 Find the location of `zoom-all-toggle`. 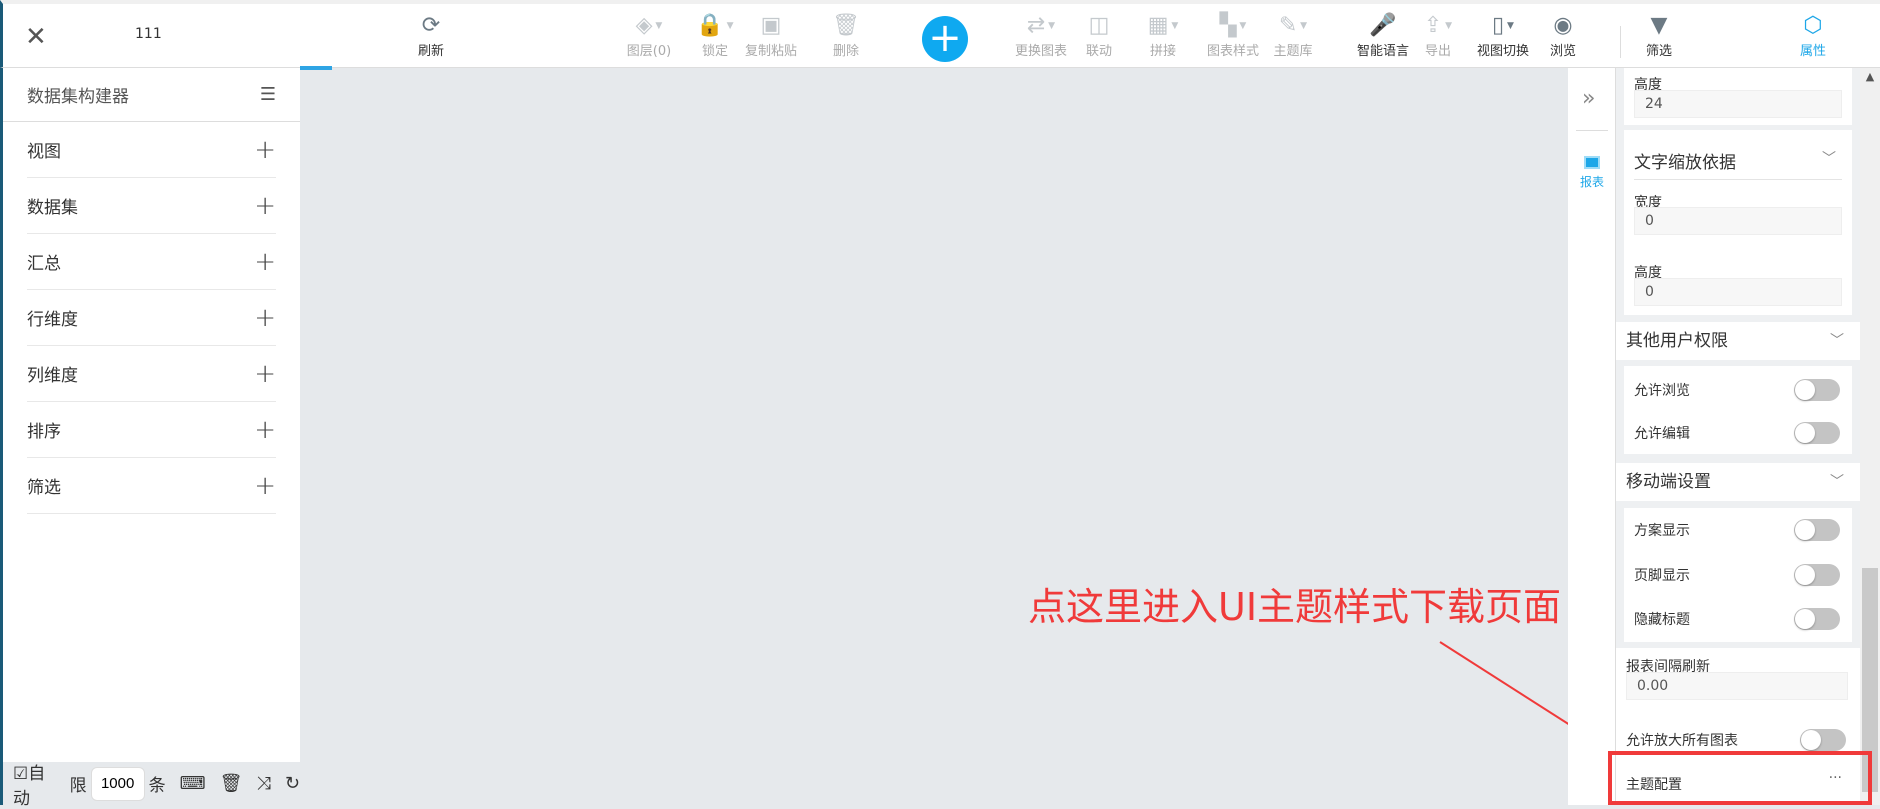

zoom-all-toggle is located at coordinates (1823, 740).